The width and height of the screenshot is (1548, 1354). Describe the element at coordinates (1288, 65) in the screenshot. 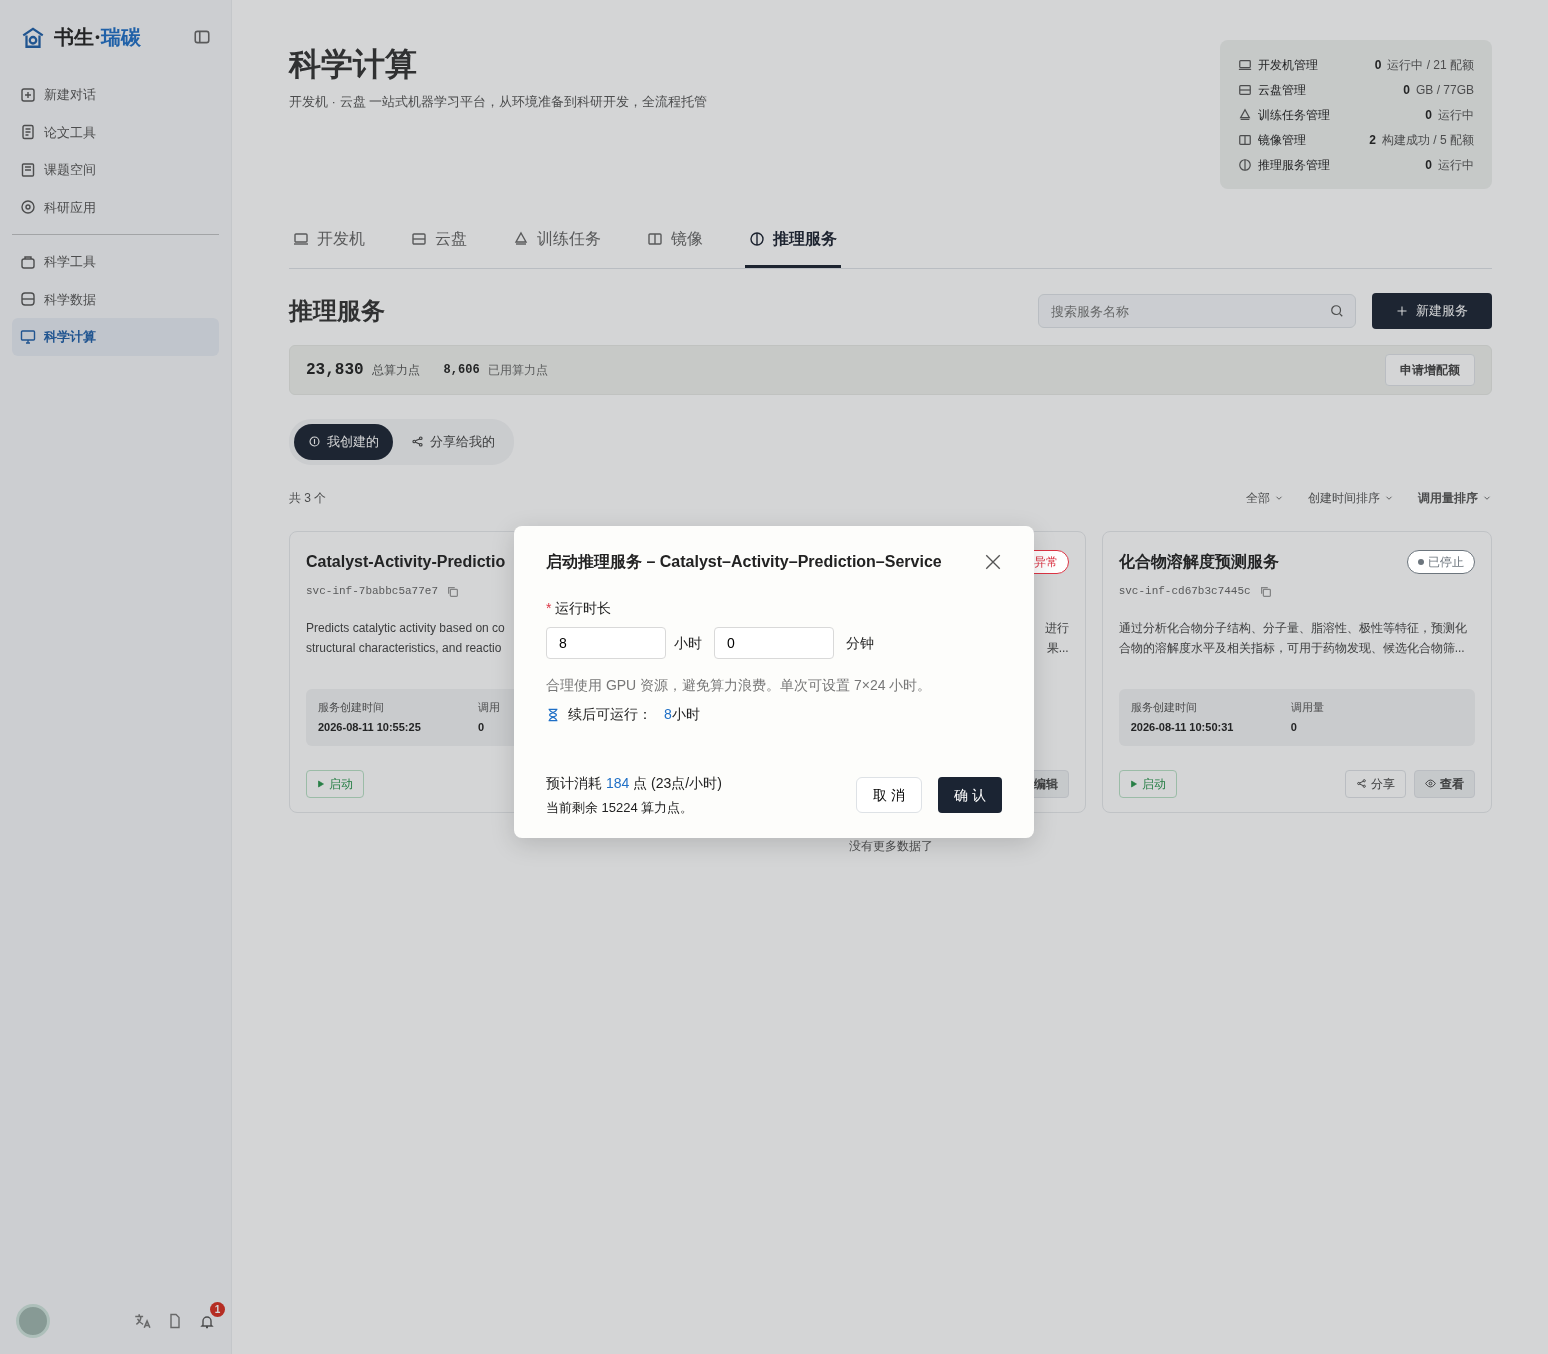

I see `stat-label: 开发机管理` at that location.